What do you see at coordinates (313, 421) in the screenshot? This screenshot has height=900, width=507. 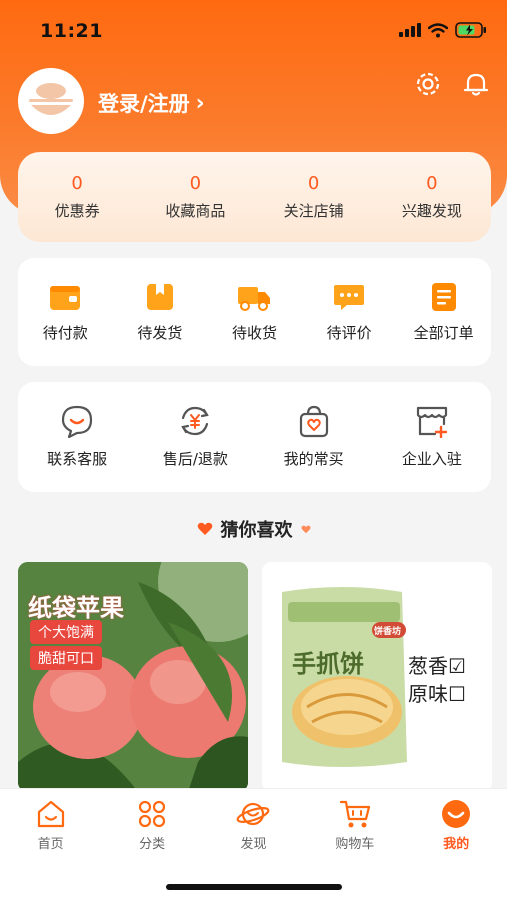 I see `shopping-bag-icon` at bounding box center [313, 421].